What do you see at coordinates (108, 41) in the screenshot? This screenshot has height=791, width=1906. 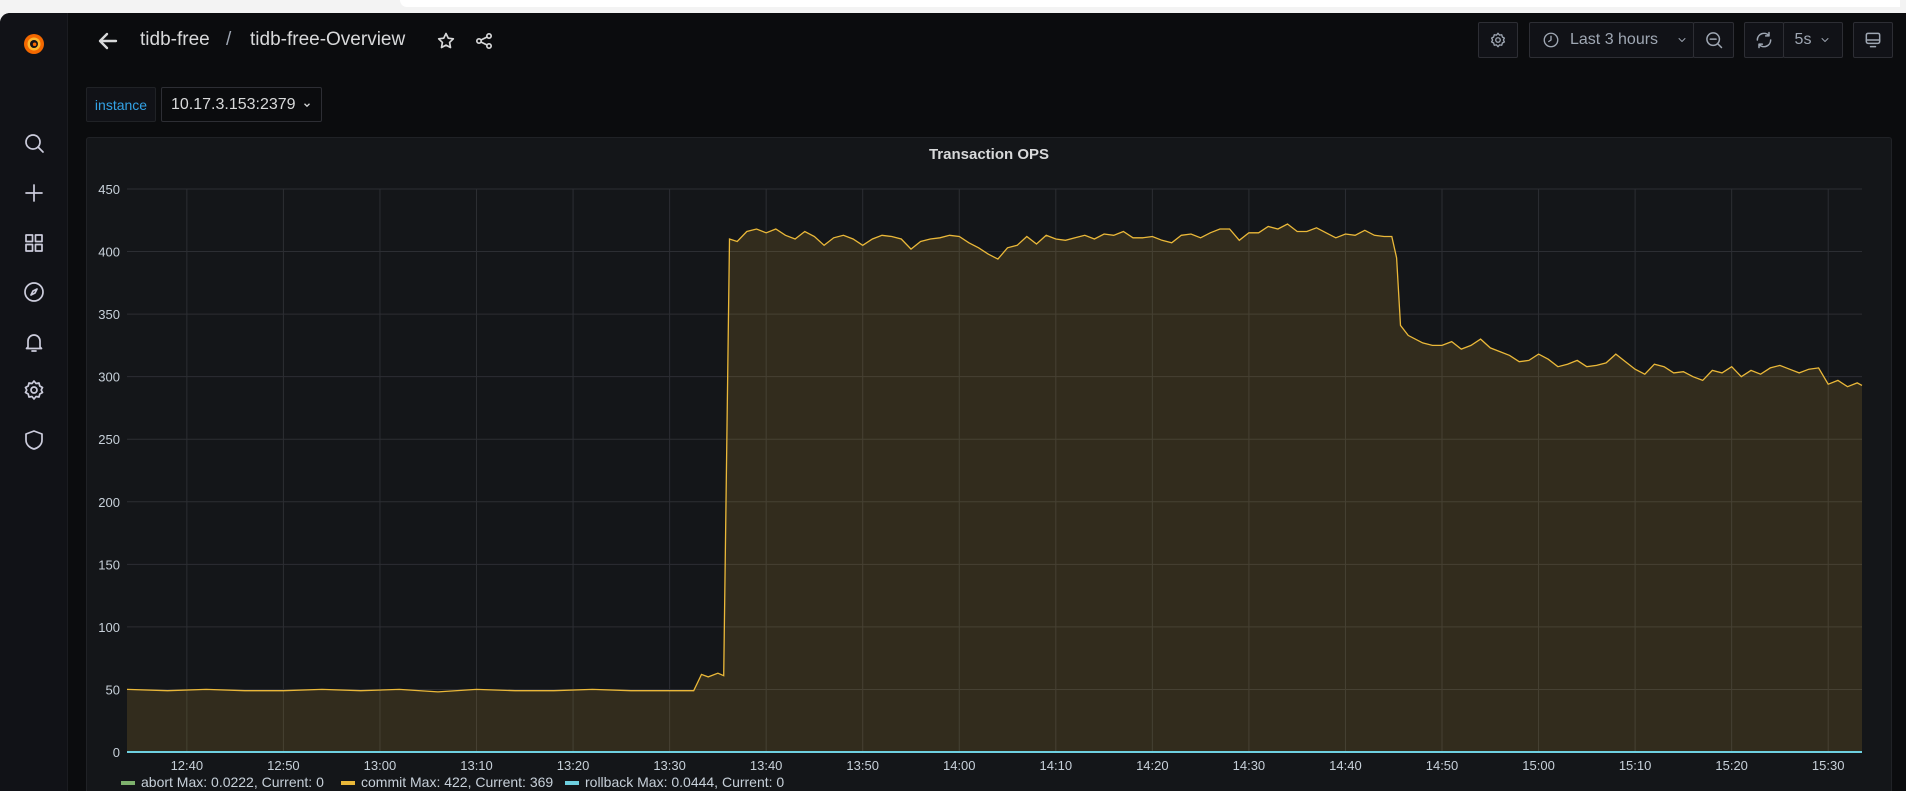 I see `back-arrow-icon` at bounding box center [108, 41].